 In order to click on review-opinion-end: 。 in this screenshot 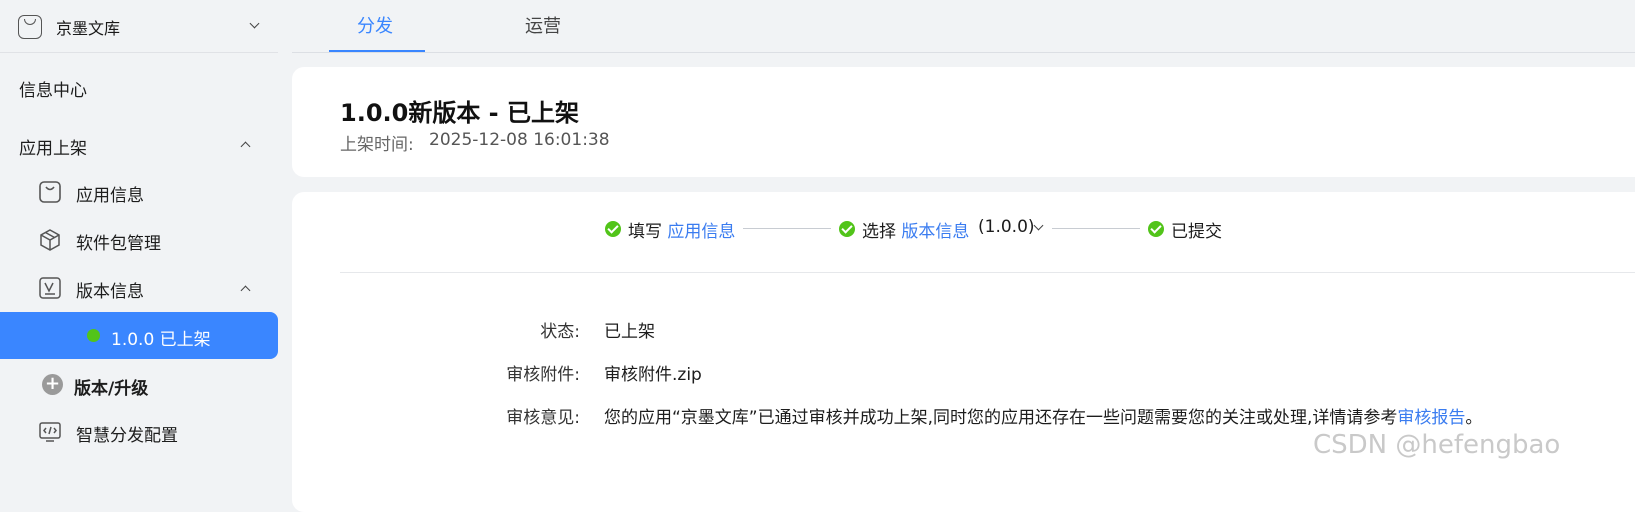, I will do `click(1474, 418)`.